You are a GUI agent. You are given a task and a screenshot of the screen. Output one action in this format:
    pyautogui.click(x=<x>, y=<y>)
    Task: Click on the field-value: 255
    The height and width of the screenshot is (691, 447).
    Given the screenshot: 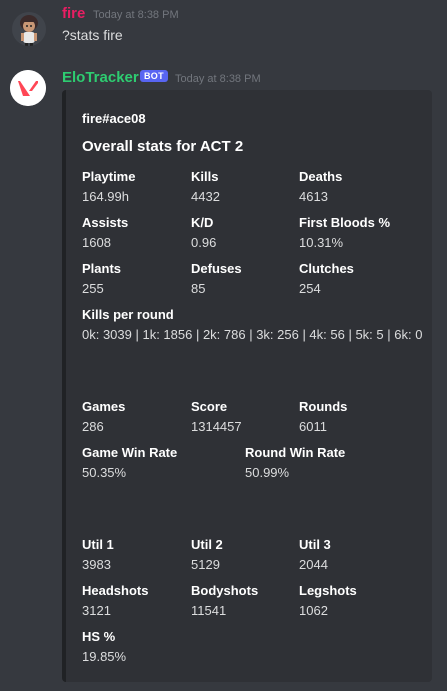 What is the action you would take?
    pyautogui.click(x=93, y=288)
    